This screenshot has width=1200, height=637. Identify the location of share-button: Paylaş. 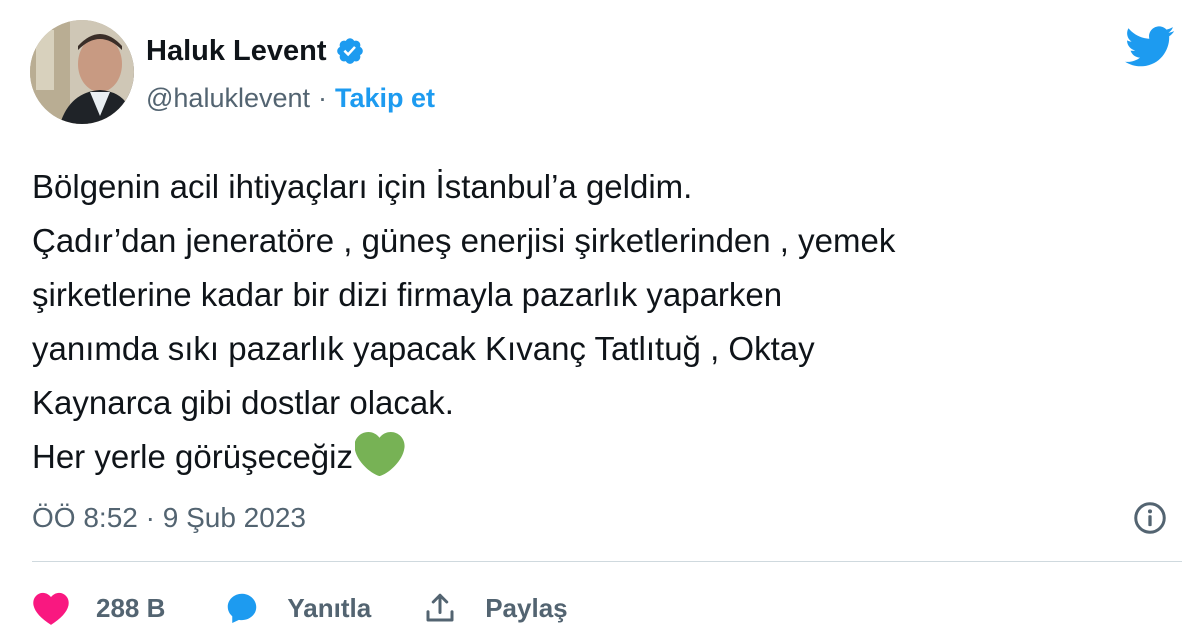
(494, 608).